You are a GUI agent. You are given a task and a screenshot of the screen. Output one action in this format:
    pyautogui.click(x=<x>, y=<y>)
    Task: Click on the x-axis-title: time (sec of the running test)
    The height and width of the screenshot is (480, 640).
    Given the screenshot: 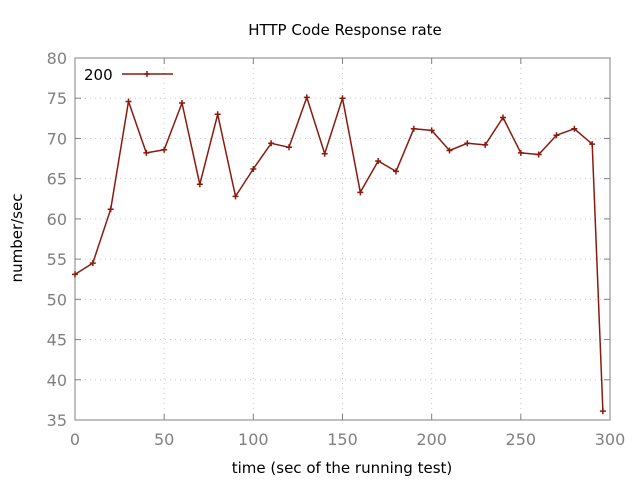 What is the action you would take?
    pyautogui.click(x=342, y=468)
    